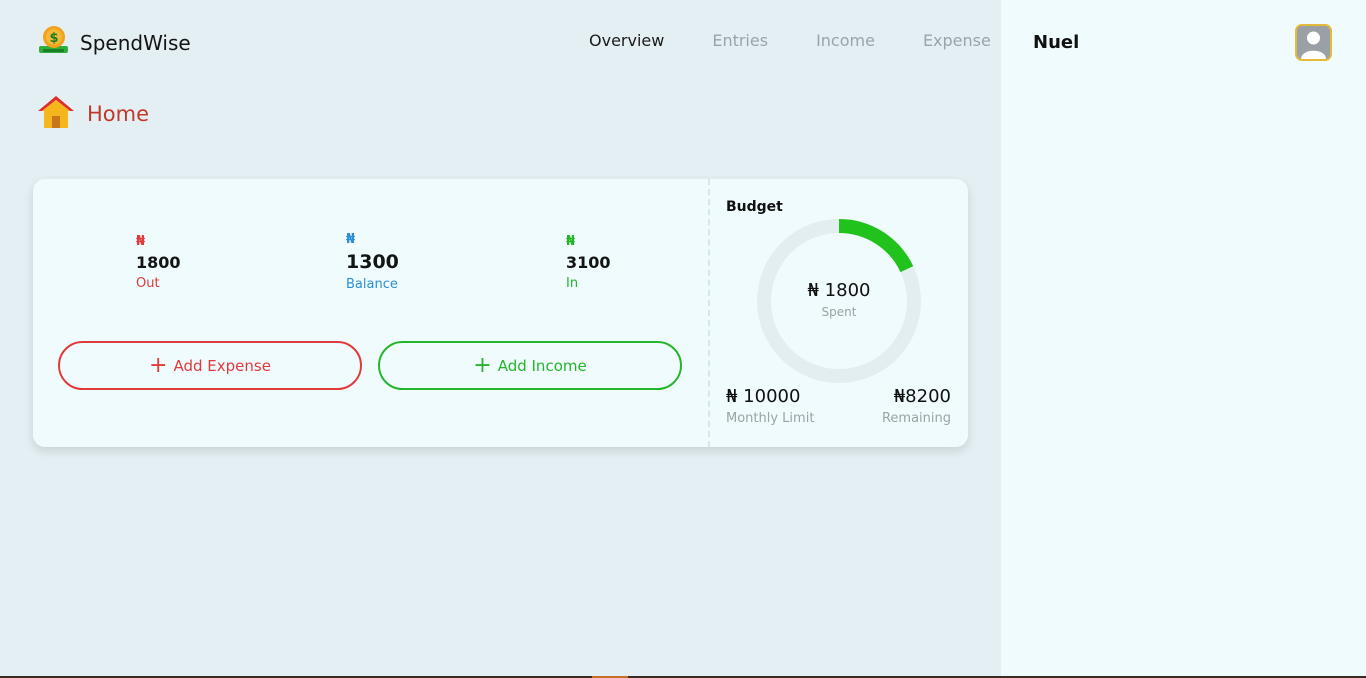  I want to click on stat-in: ₦ 3100 In, so click(588, 262).